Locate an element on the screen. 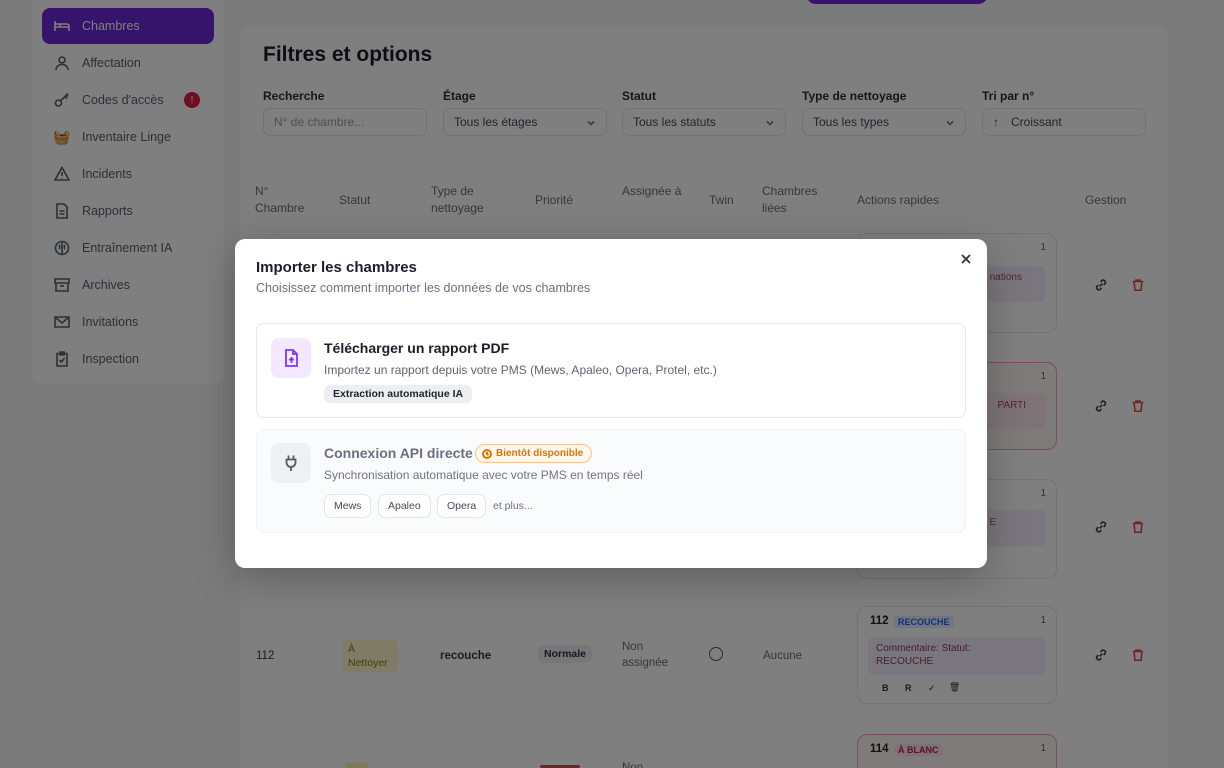  clock-icon is located at coordinates (487, 453).